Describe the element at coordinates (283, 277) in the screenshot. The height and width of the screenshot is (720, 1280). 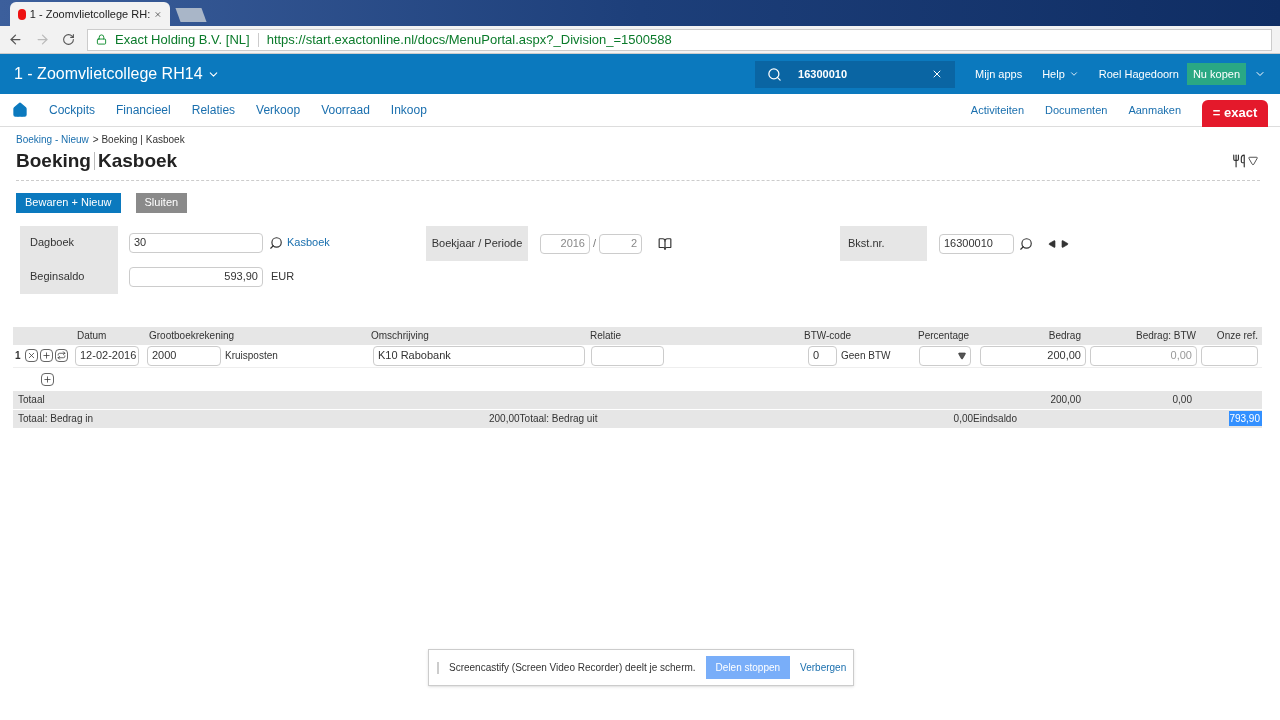
I see `currency-text: EUR` at that location.